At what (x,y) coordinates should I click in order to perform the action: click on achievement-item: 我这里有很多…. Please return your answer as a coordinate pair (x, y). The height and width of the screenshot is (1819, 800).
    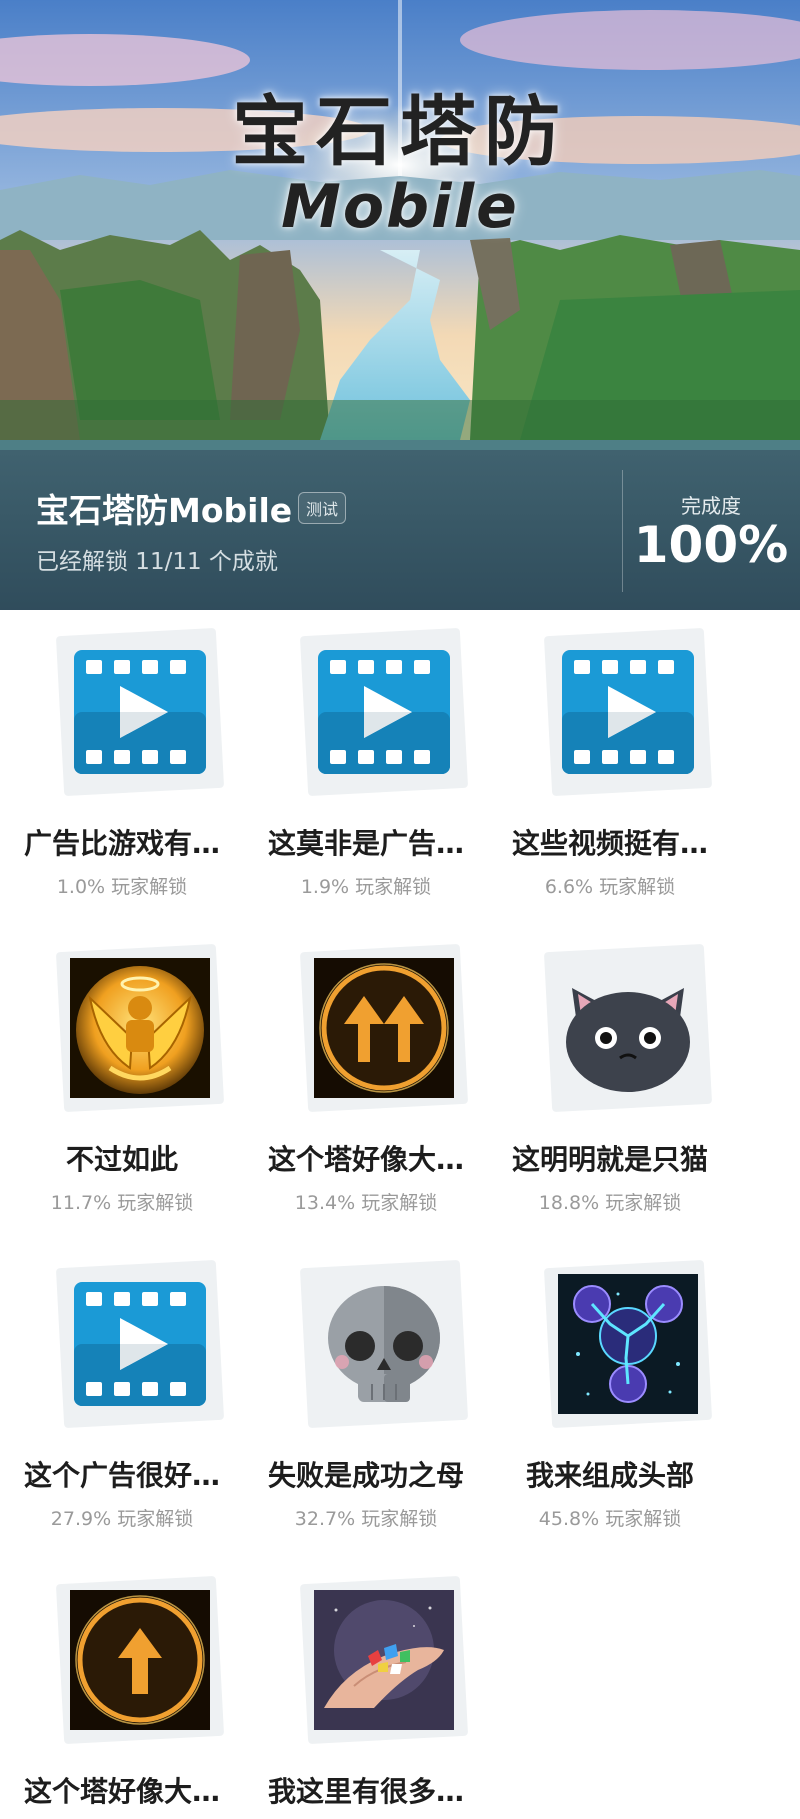
    Looking at the image, I should click on (364, 1688).